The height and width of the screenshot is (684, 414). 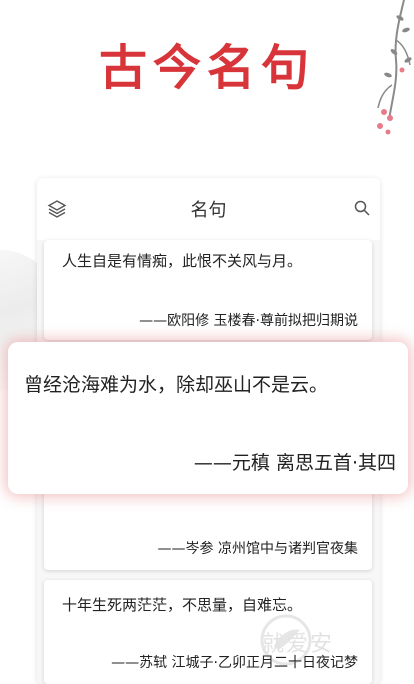 What do you see at coordinates (208, 290) in the screenshot?
I see `quote-card: 人生自是有情痴，此恨不关风与月。 ——欧阳修 玉楼春·尊前拟把归期说` at bounding box center [208, 290].